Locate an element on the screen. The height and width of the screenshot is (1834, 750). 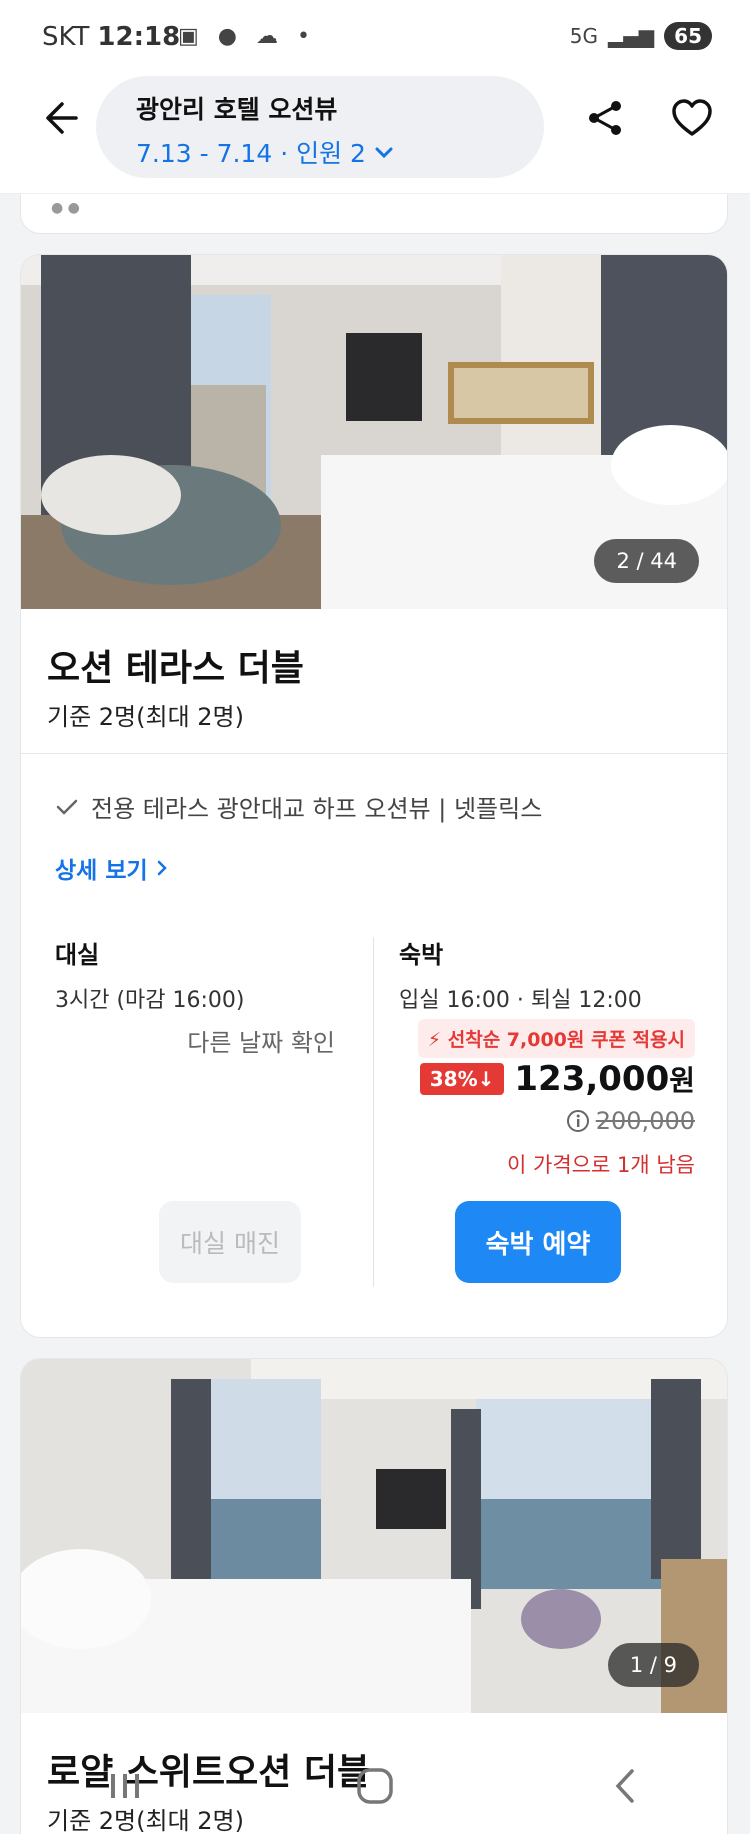
column-divider is located at coordinates (373, 1112).